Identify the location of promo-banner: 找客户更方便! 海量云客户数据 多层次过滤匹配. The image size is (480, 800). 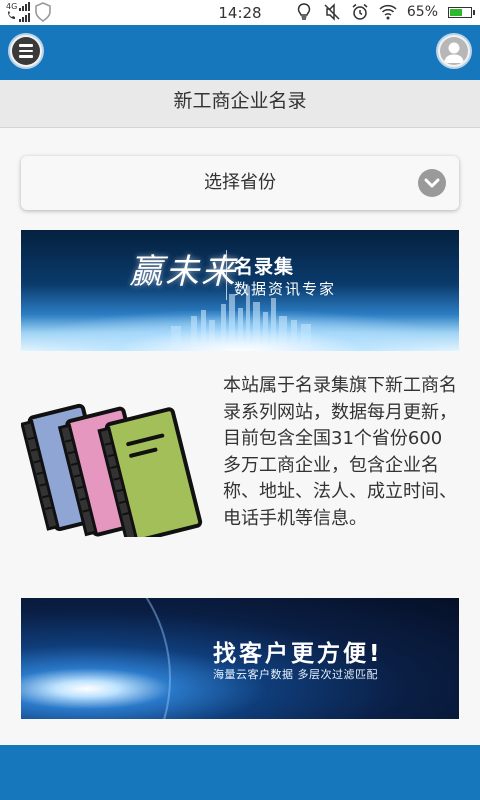
(240, 658).